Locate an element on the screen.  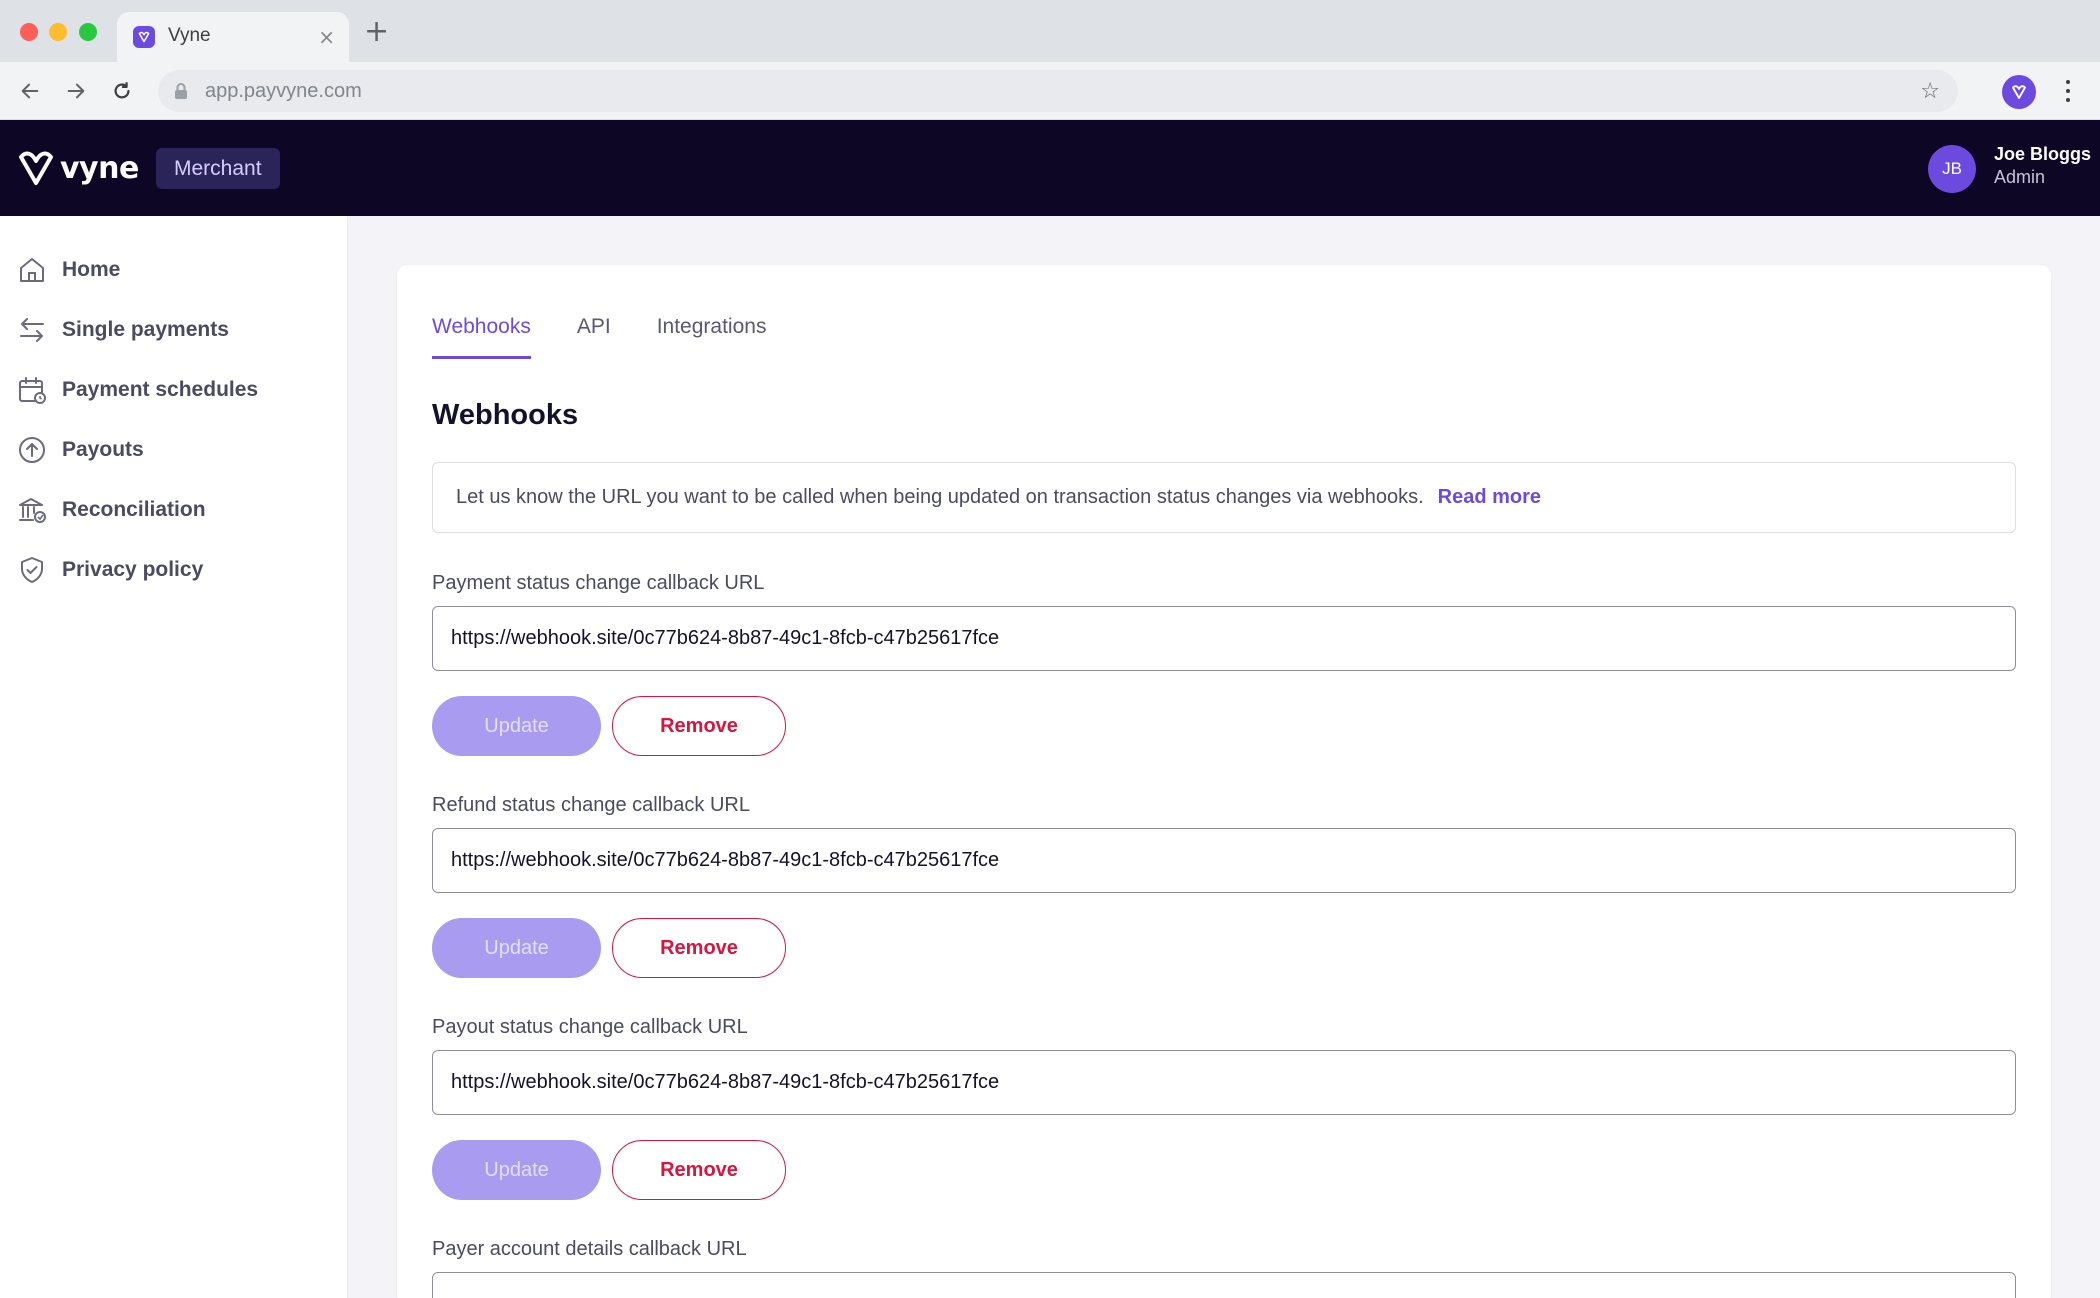
tab-integrations: Integrations is located at coordinates (712, 337).